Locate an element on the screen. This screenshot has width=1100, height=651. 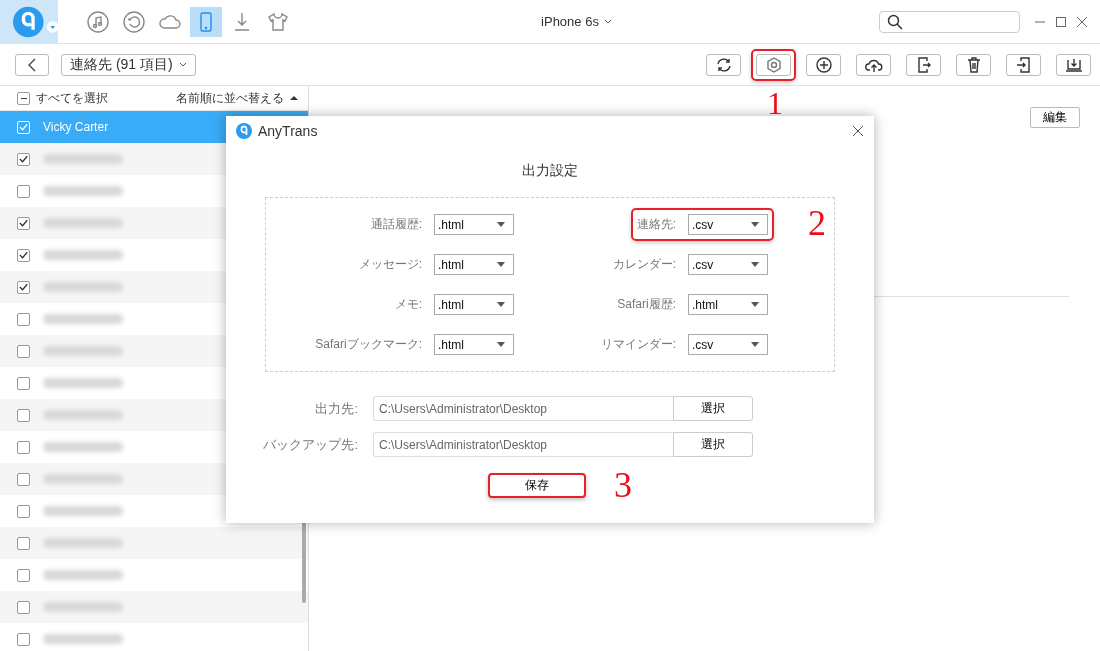
search-icon is located at coordinates (895, 21).